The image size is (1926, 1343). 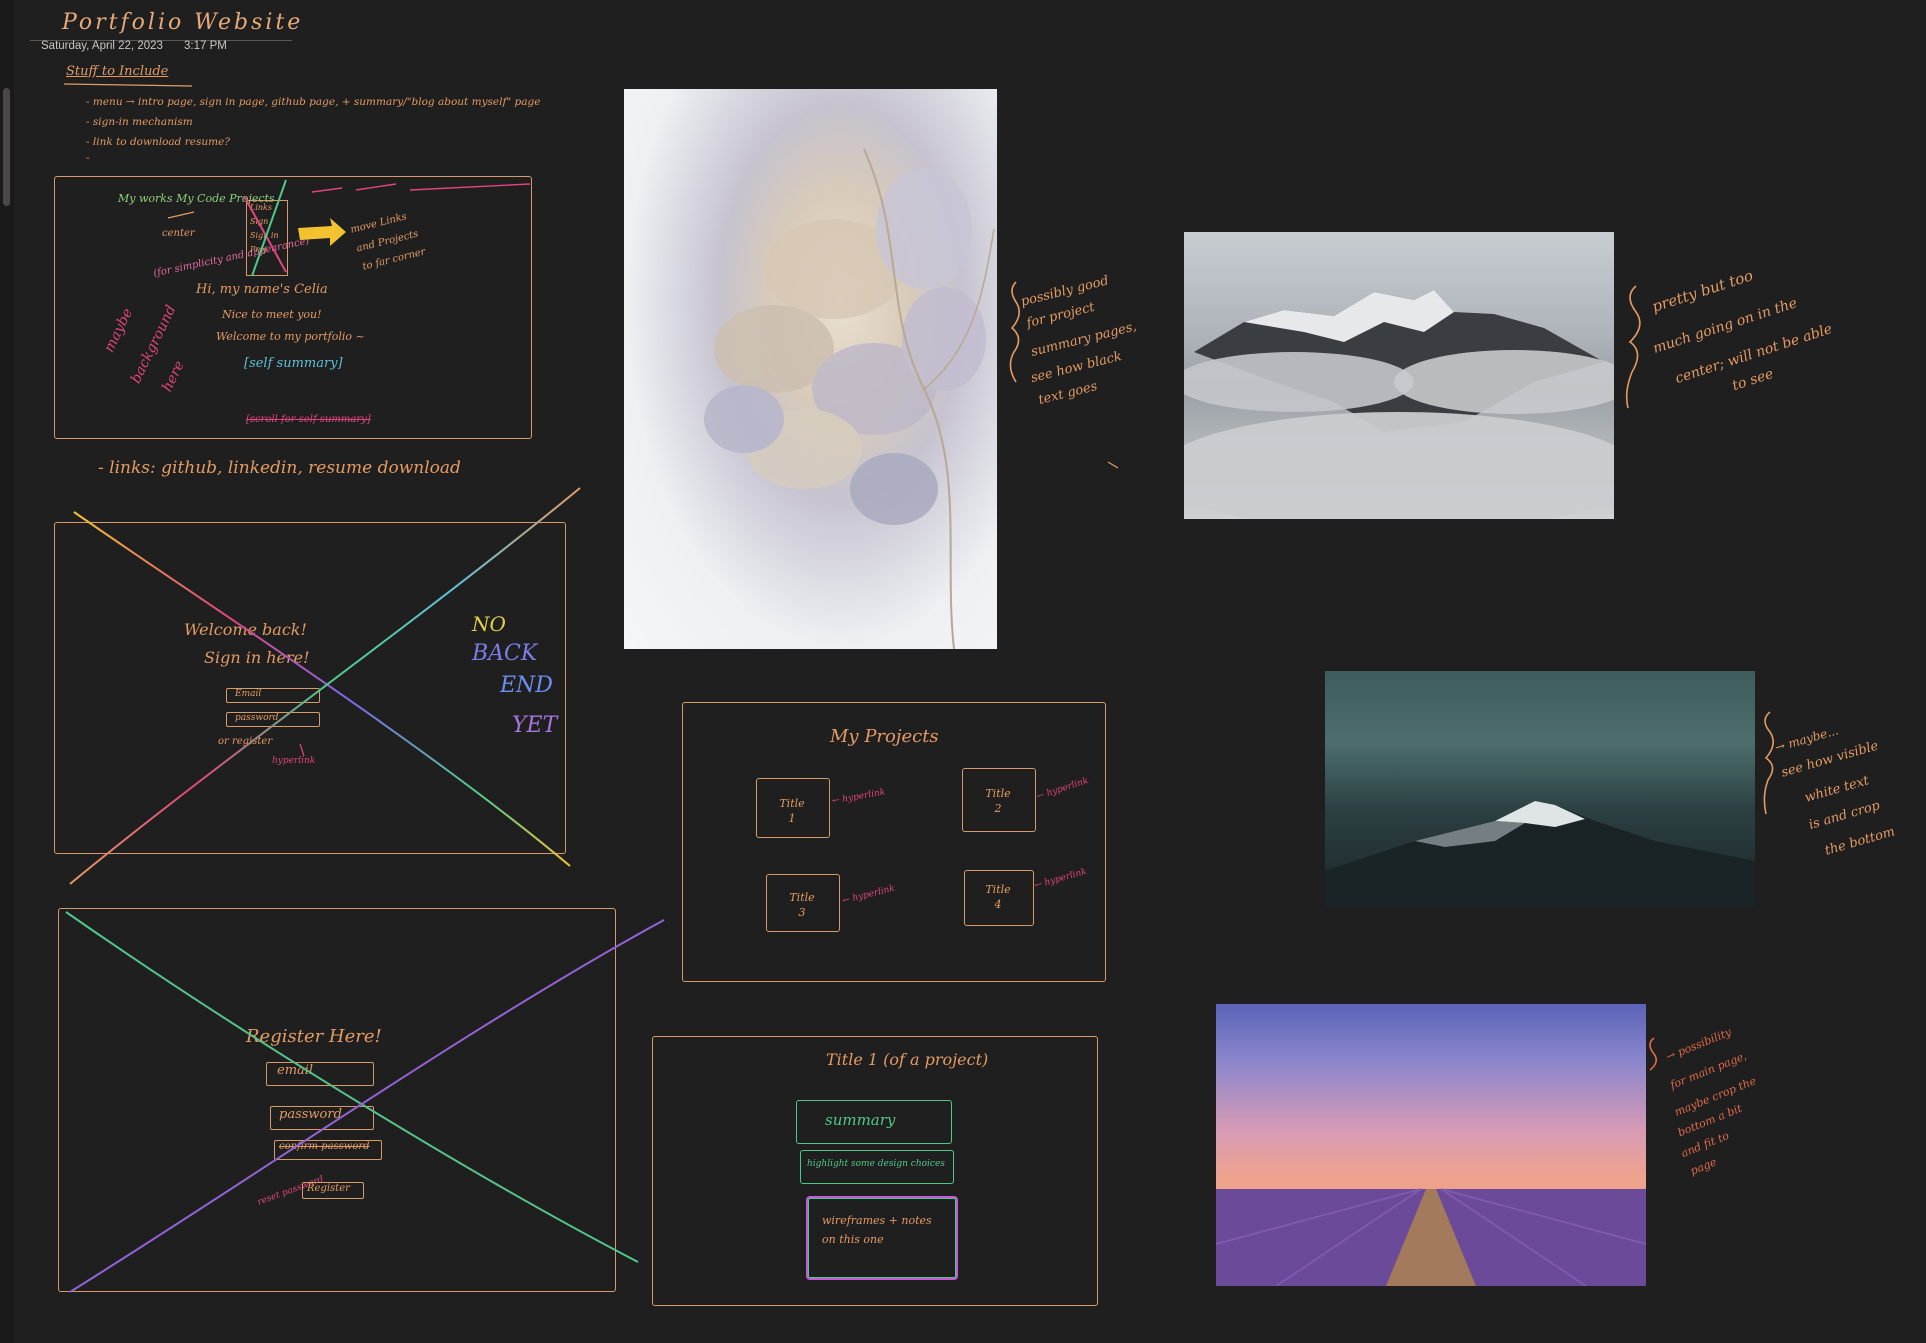 I want to click on flower-illustration, so click(x=849, y=398).